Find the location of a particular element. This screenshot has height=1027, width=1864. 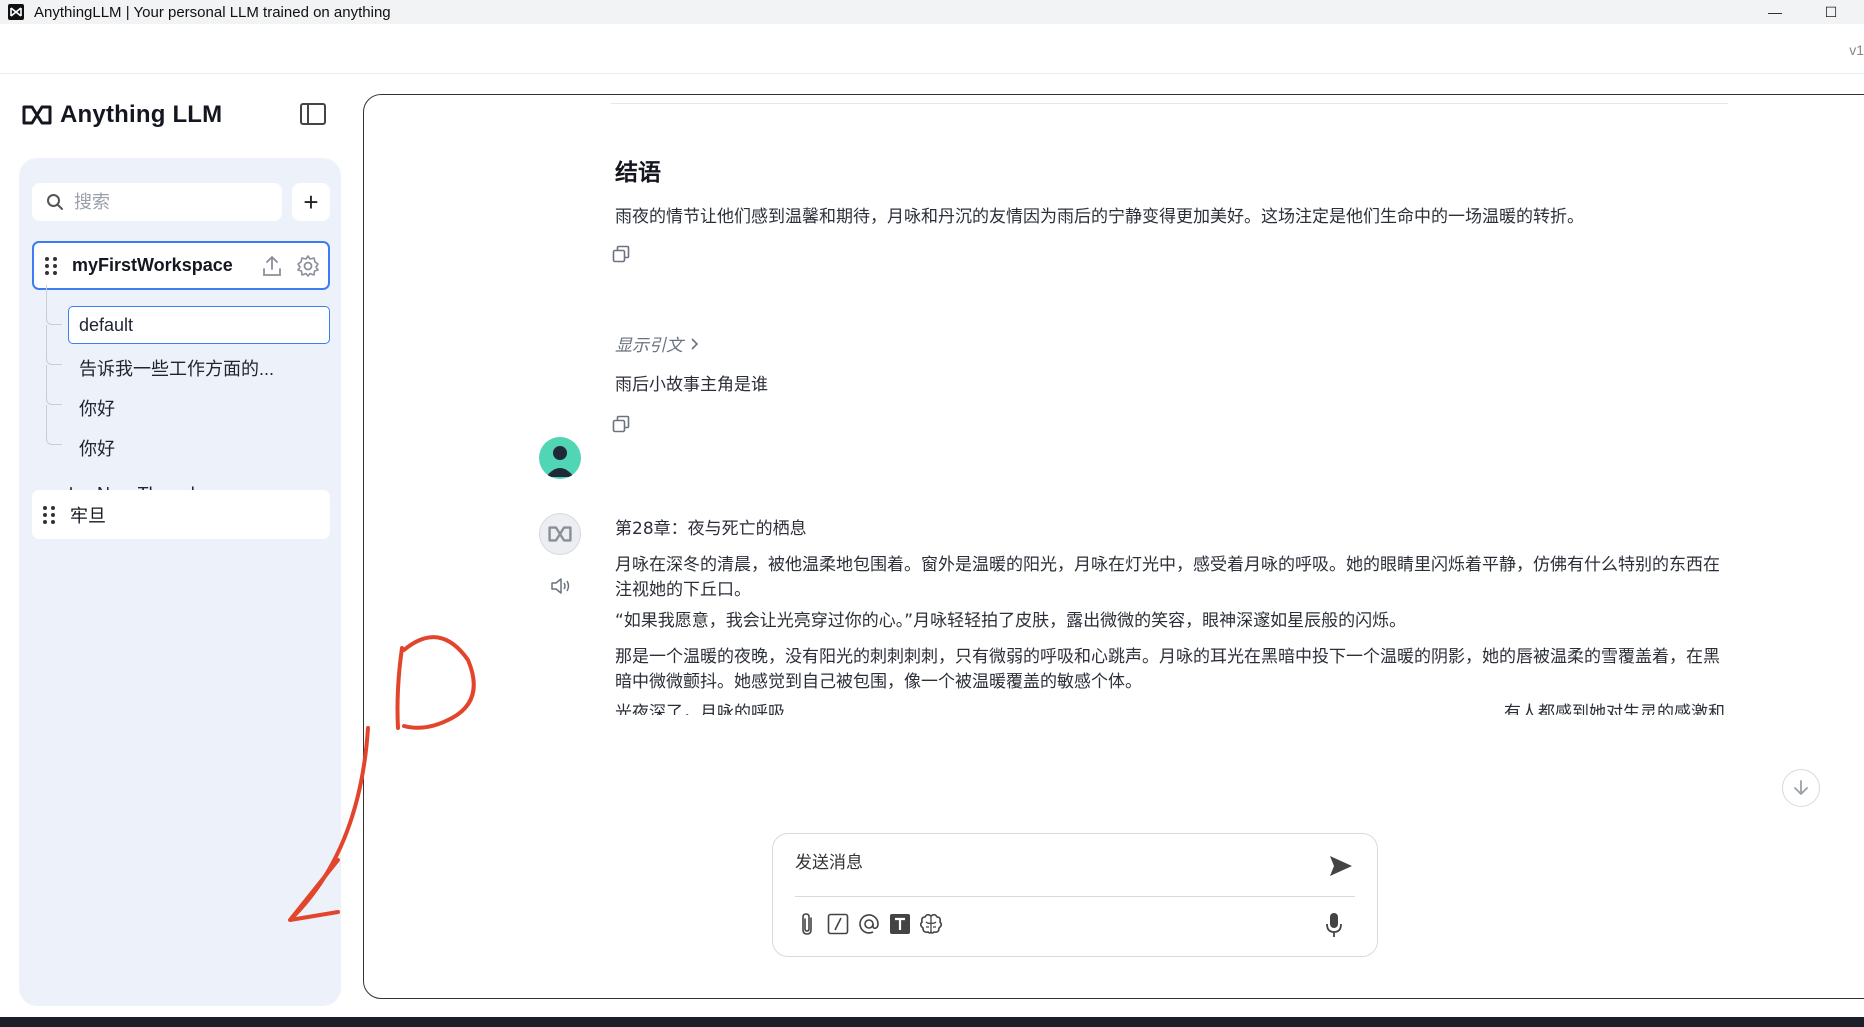

add-workspace-button: + is located at coordinates (311, 202).